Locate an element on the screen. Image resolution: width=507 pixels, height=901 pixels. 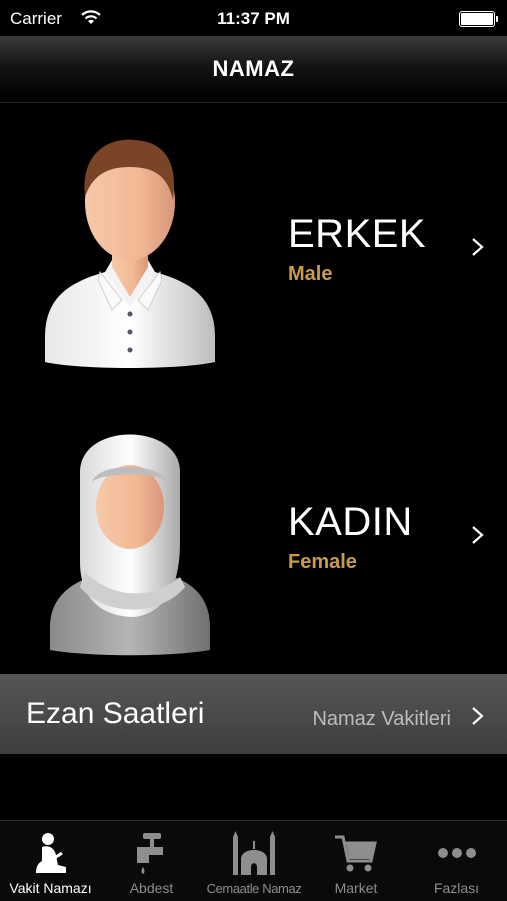
tab-vakit-namazi: Vakit Namazı is located at coordinates (50, 861).